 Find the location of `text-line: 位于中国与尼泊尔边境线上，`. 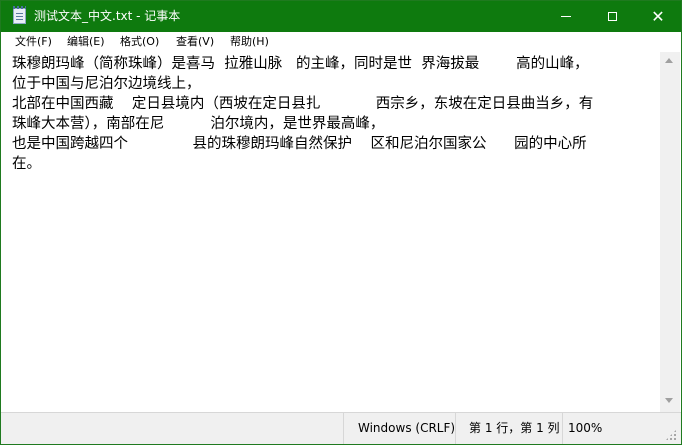

text-line: 位于中国与尼泊尔边境线上， is located at coordinates (106, 84).